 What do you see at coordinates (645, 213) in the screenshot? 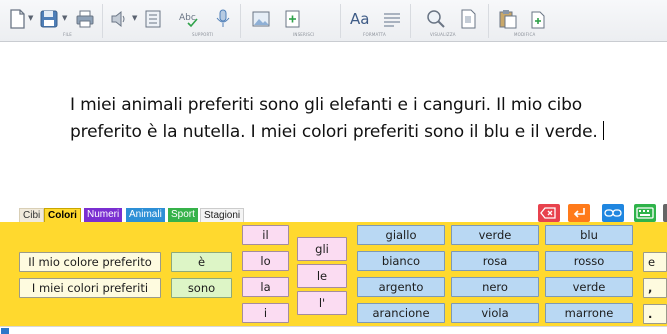
I see `keyboard-icon` at bounding box center [645, 213].